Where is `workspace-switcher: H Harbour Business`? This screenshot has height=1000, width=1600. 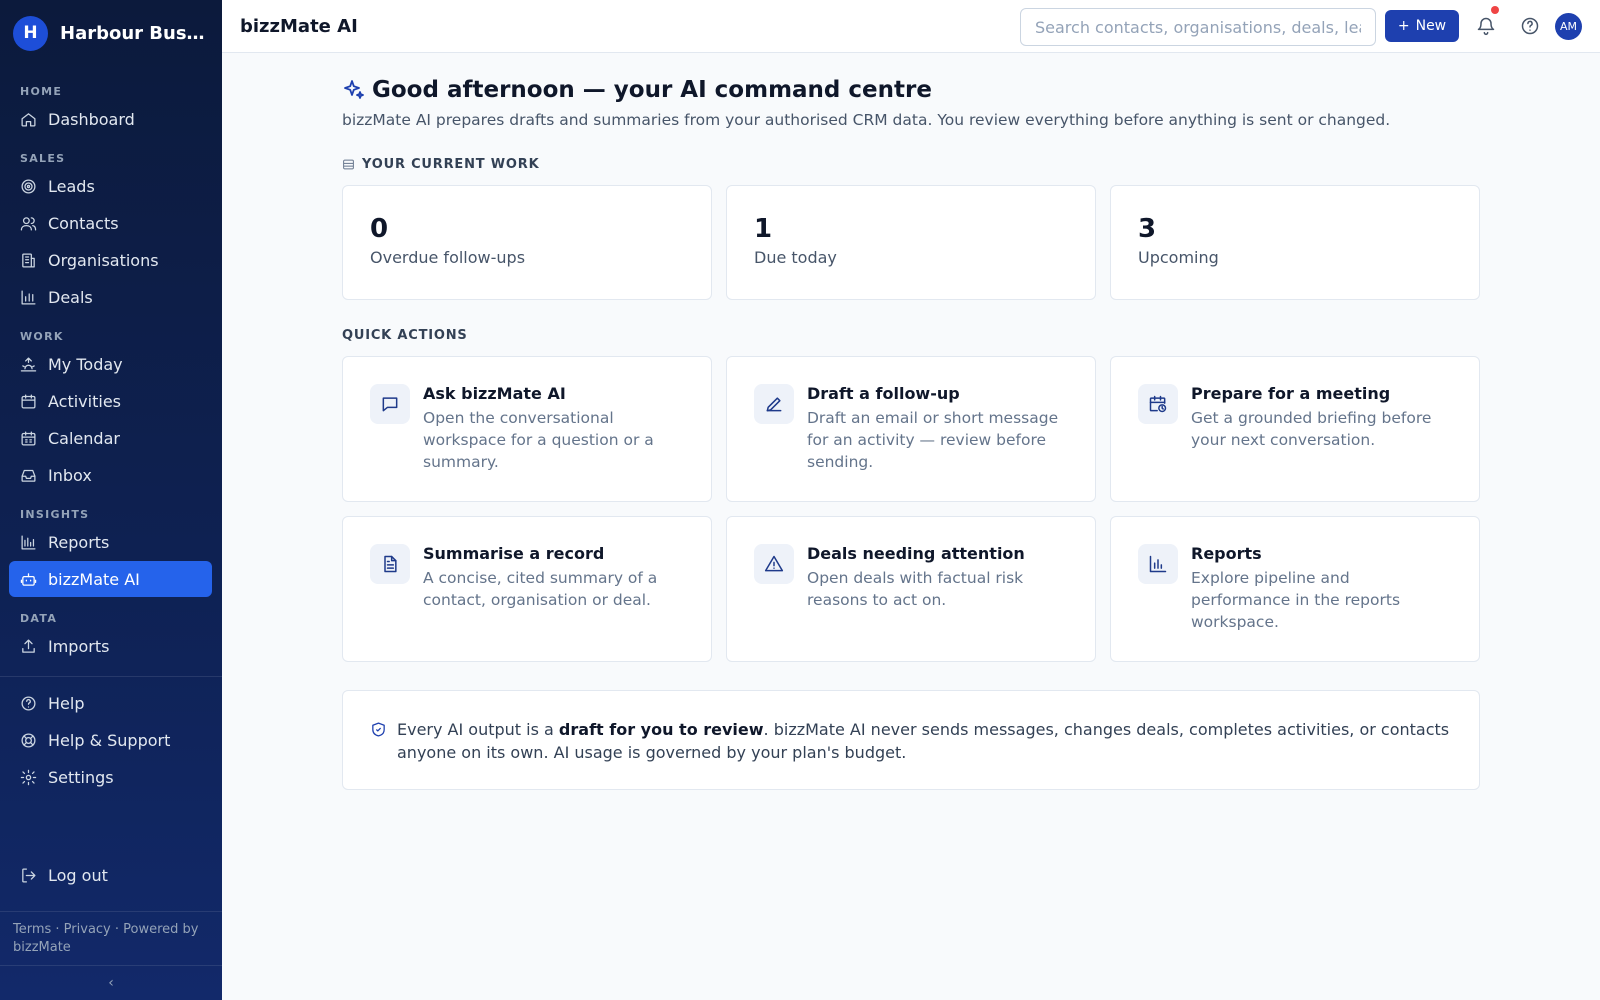 workspace-switcher: H Harbour Business is located at coordinates (111, 33).